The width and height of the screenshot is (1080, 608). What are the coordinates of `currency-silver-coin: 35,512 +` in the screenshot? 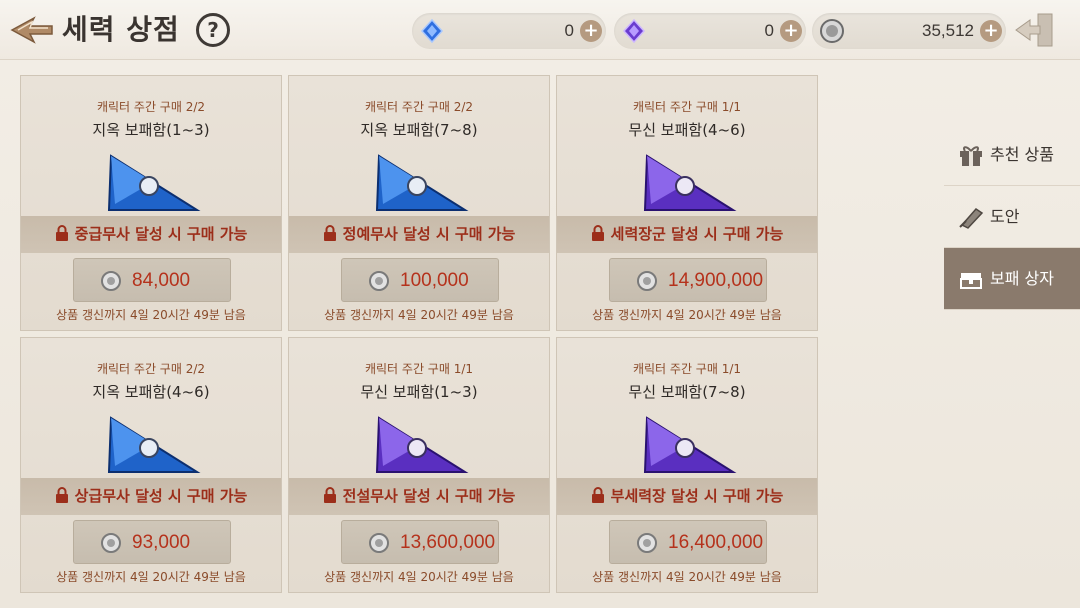 It's located at (909, 31).